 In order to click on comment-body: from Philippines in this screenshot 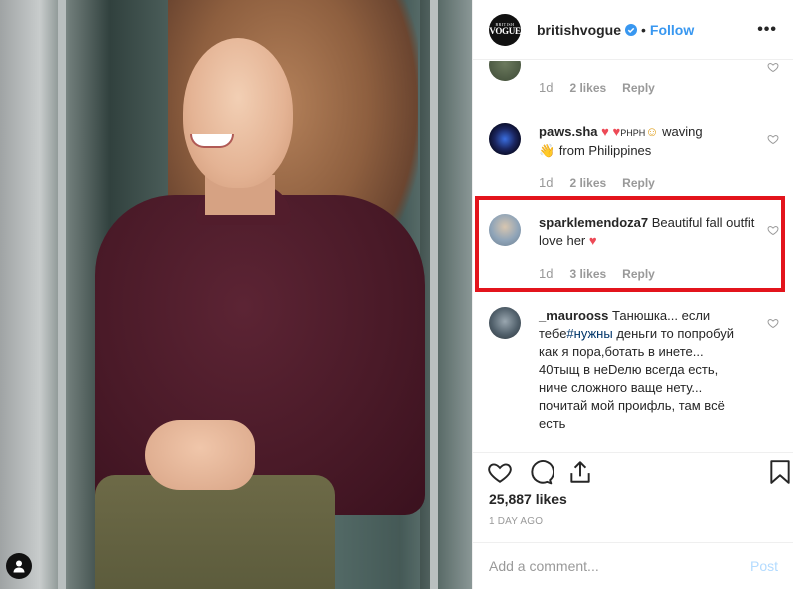, I will do `click(603, 150)`.